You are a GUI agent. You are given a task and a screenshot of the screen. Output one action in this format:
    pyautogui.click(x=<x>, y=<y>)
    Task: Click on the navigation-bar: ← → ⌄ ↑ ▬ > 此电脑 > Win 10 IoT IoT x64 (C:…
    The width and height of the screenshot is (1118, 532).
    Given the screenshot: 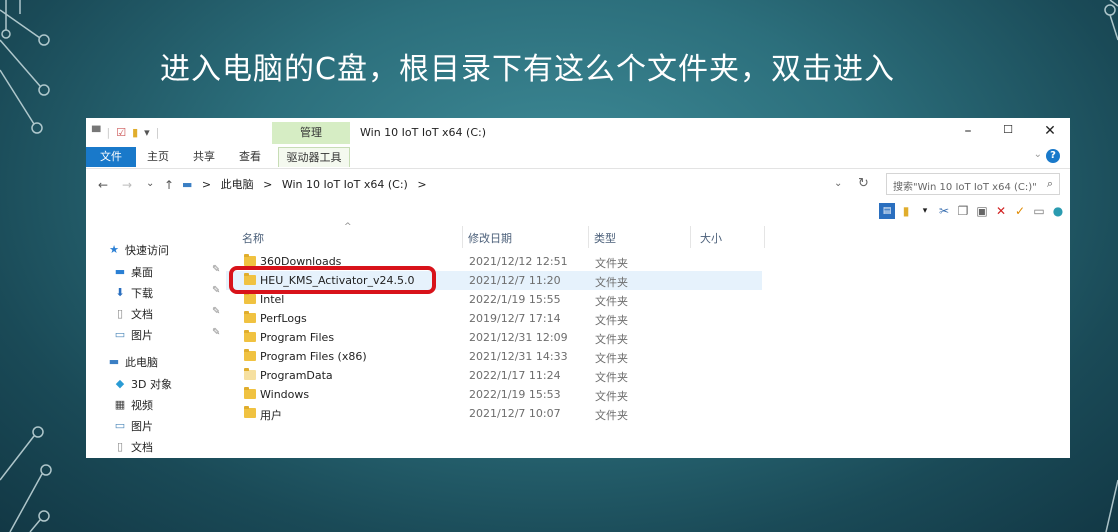 What is the action you would take?
    pyautogui.click(x=578, y=185)
    